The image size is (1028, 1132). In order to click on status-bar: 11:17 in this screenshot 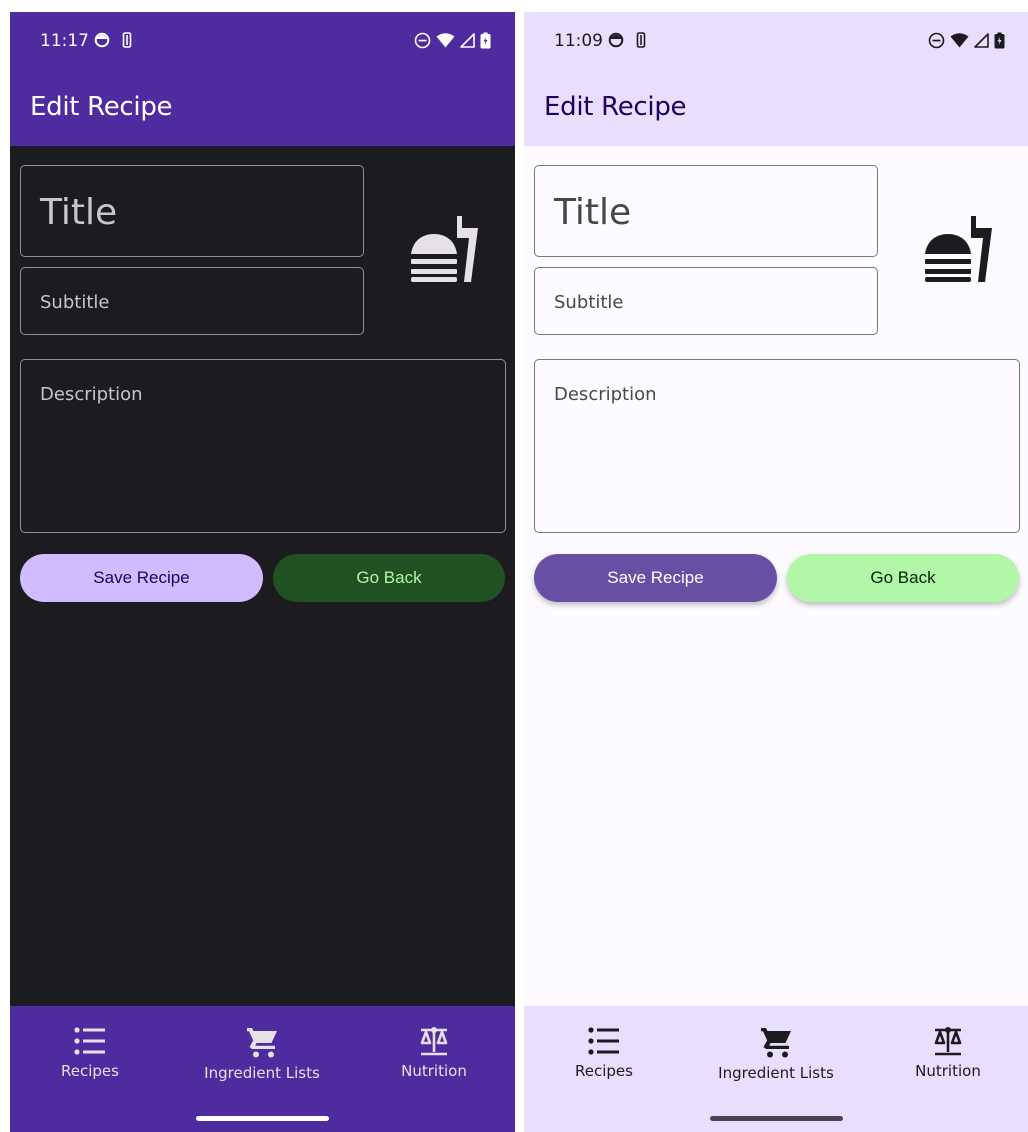, I will do `click(262, 40)`.